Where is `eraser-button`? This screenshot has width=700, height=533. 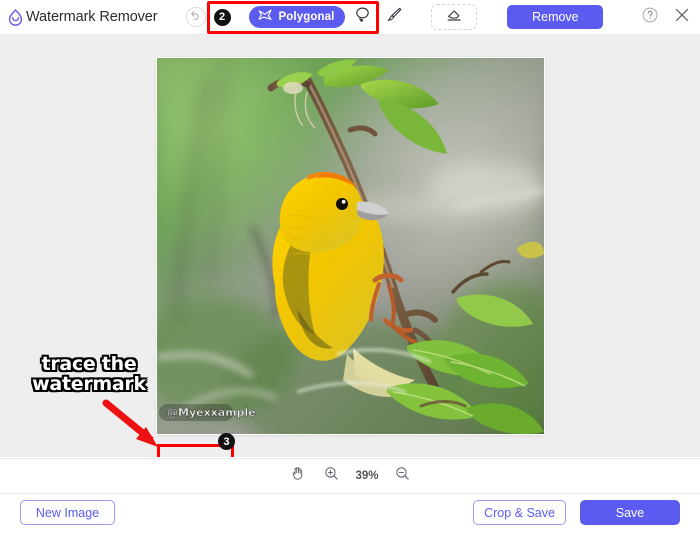
eraser-button is located at coordinates (454, 17).